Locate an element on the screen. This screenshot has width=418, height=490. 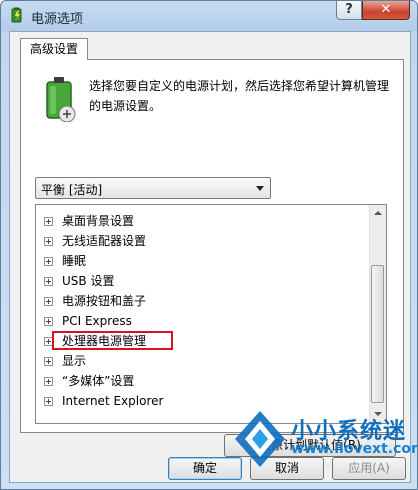
scroll-thumb is located at coordinates (377, 334).